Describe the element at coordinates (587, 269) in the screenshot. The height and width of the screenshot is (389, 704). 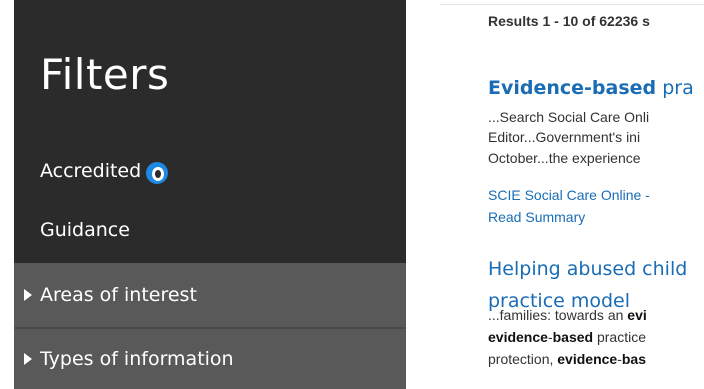
I see `result-title-link: Helping abused child` at that location.